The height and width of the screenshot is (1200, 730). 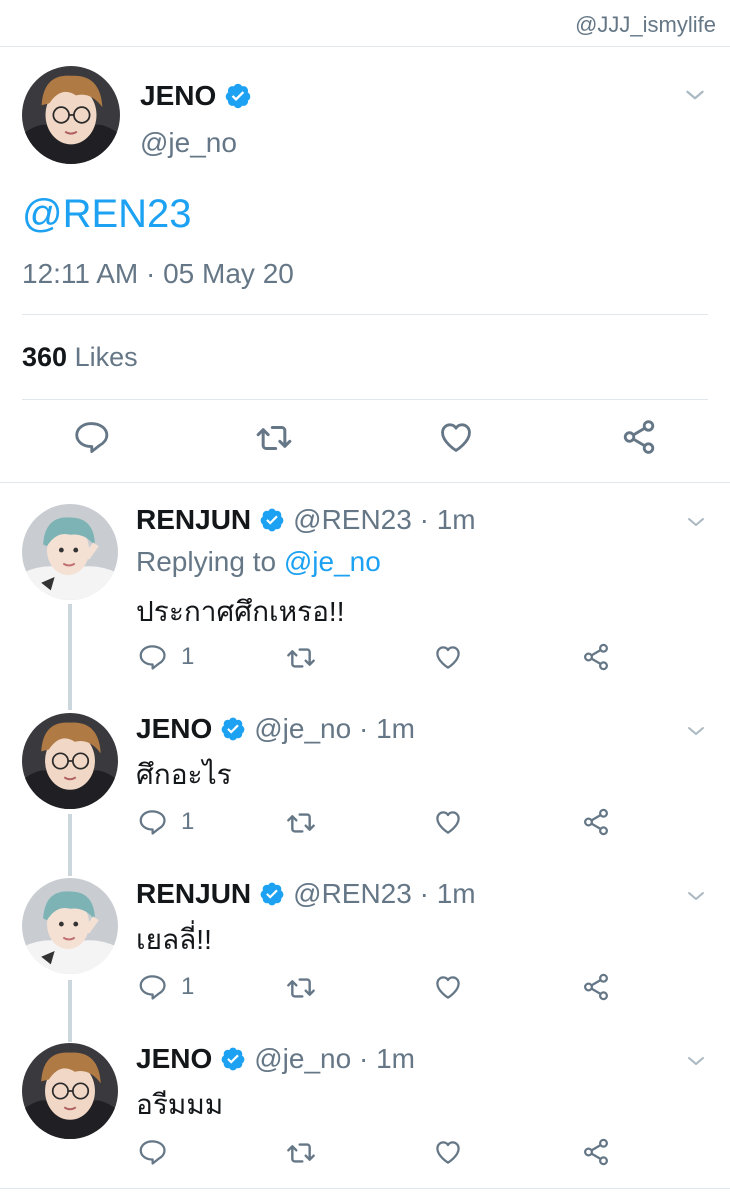 What do you see at coordinates (188, 143) in the screenshot?
I see `author-handle: @je_no` at bounding box center [188, 143].